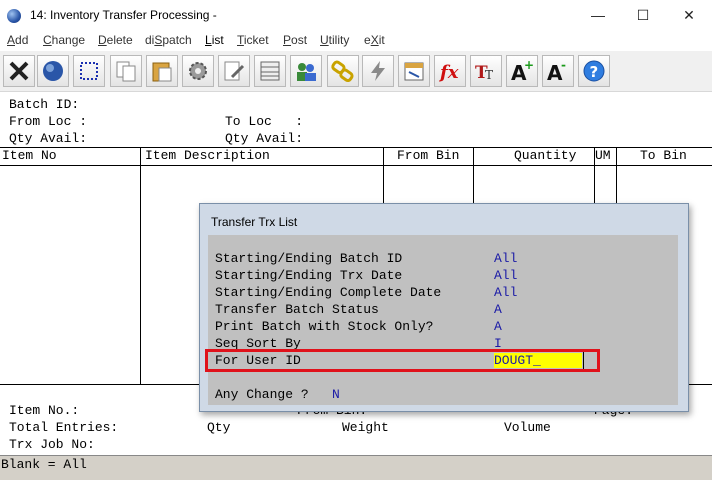 The width and height of the screenshot is (712, 480). What do you see at coordinates (234, 71) in the screenshot?
I see `edit-doc-icon` at bounding box center [234, 71].